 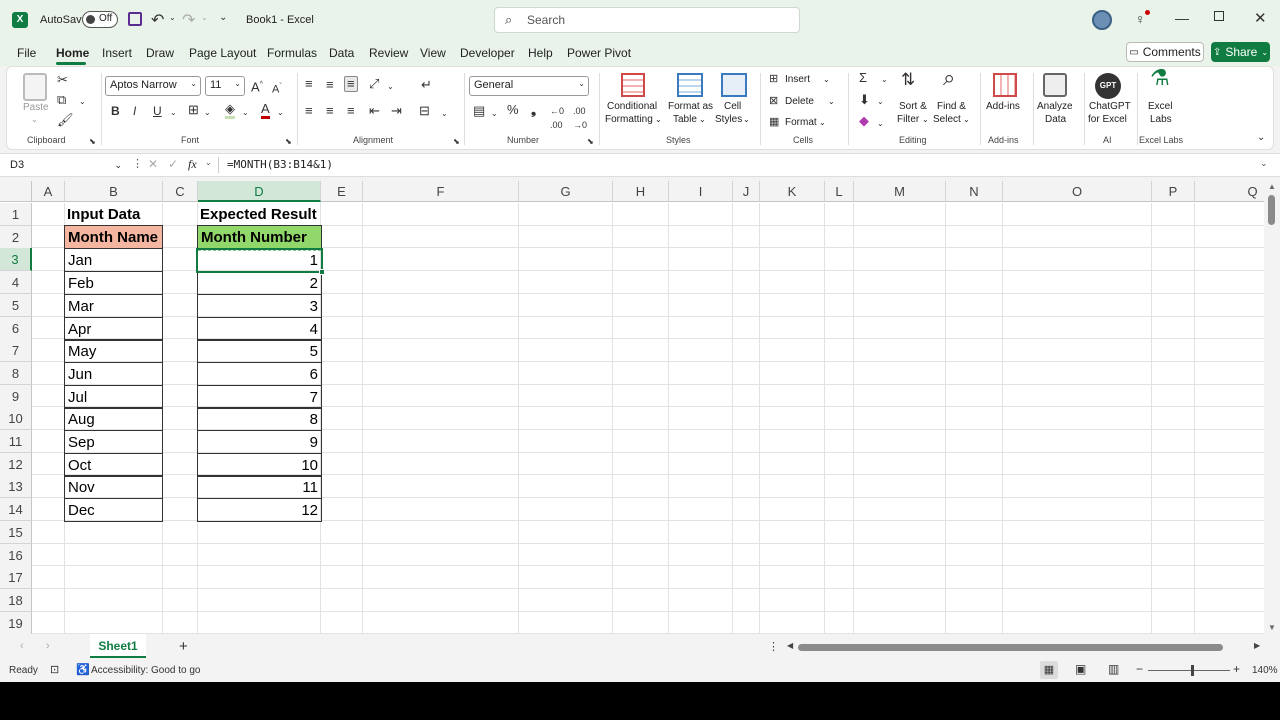 What do you see at coordinates (908, 79) in the screenshot?
I see `sort-filter-icon: ⇅` at bounding box center [908, 79].